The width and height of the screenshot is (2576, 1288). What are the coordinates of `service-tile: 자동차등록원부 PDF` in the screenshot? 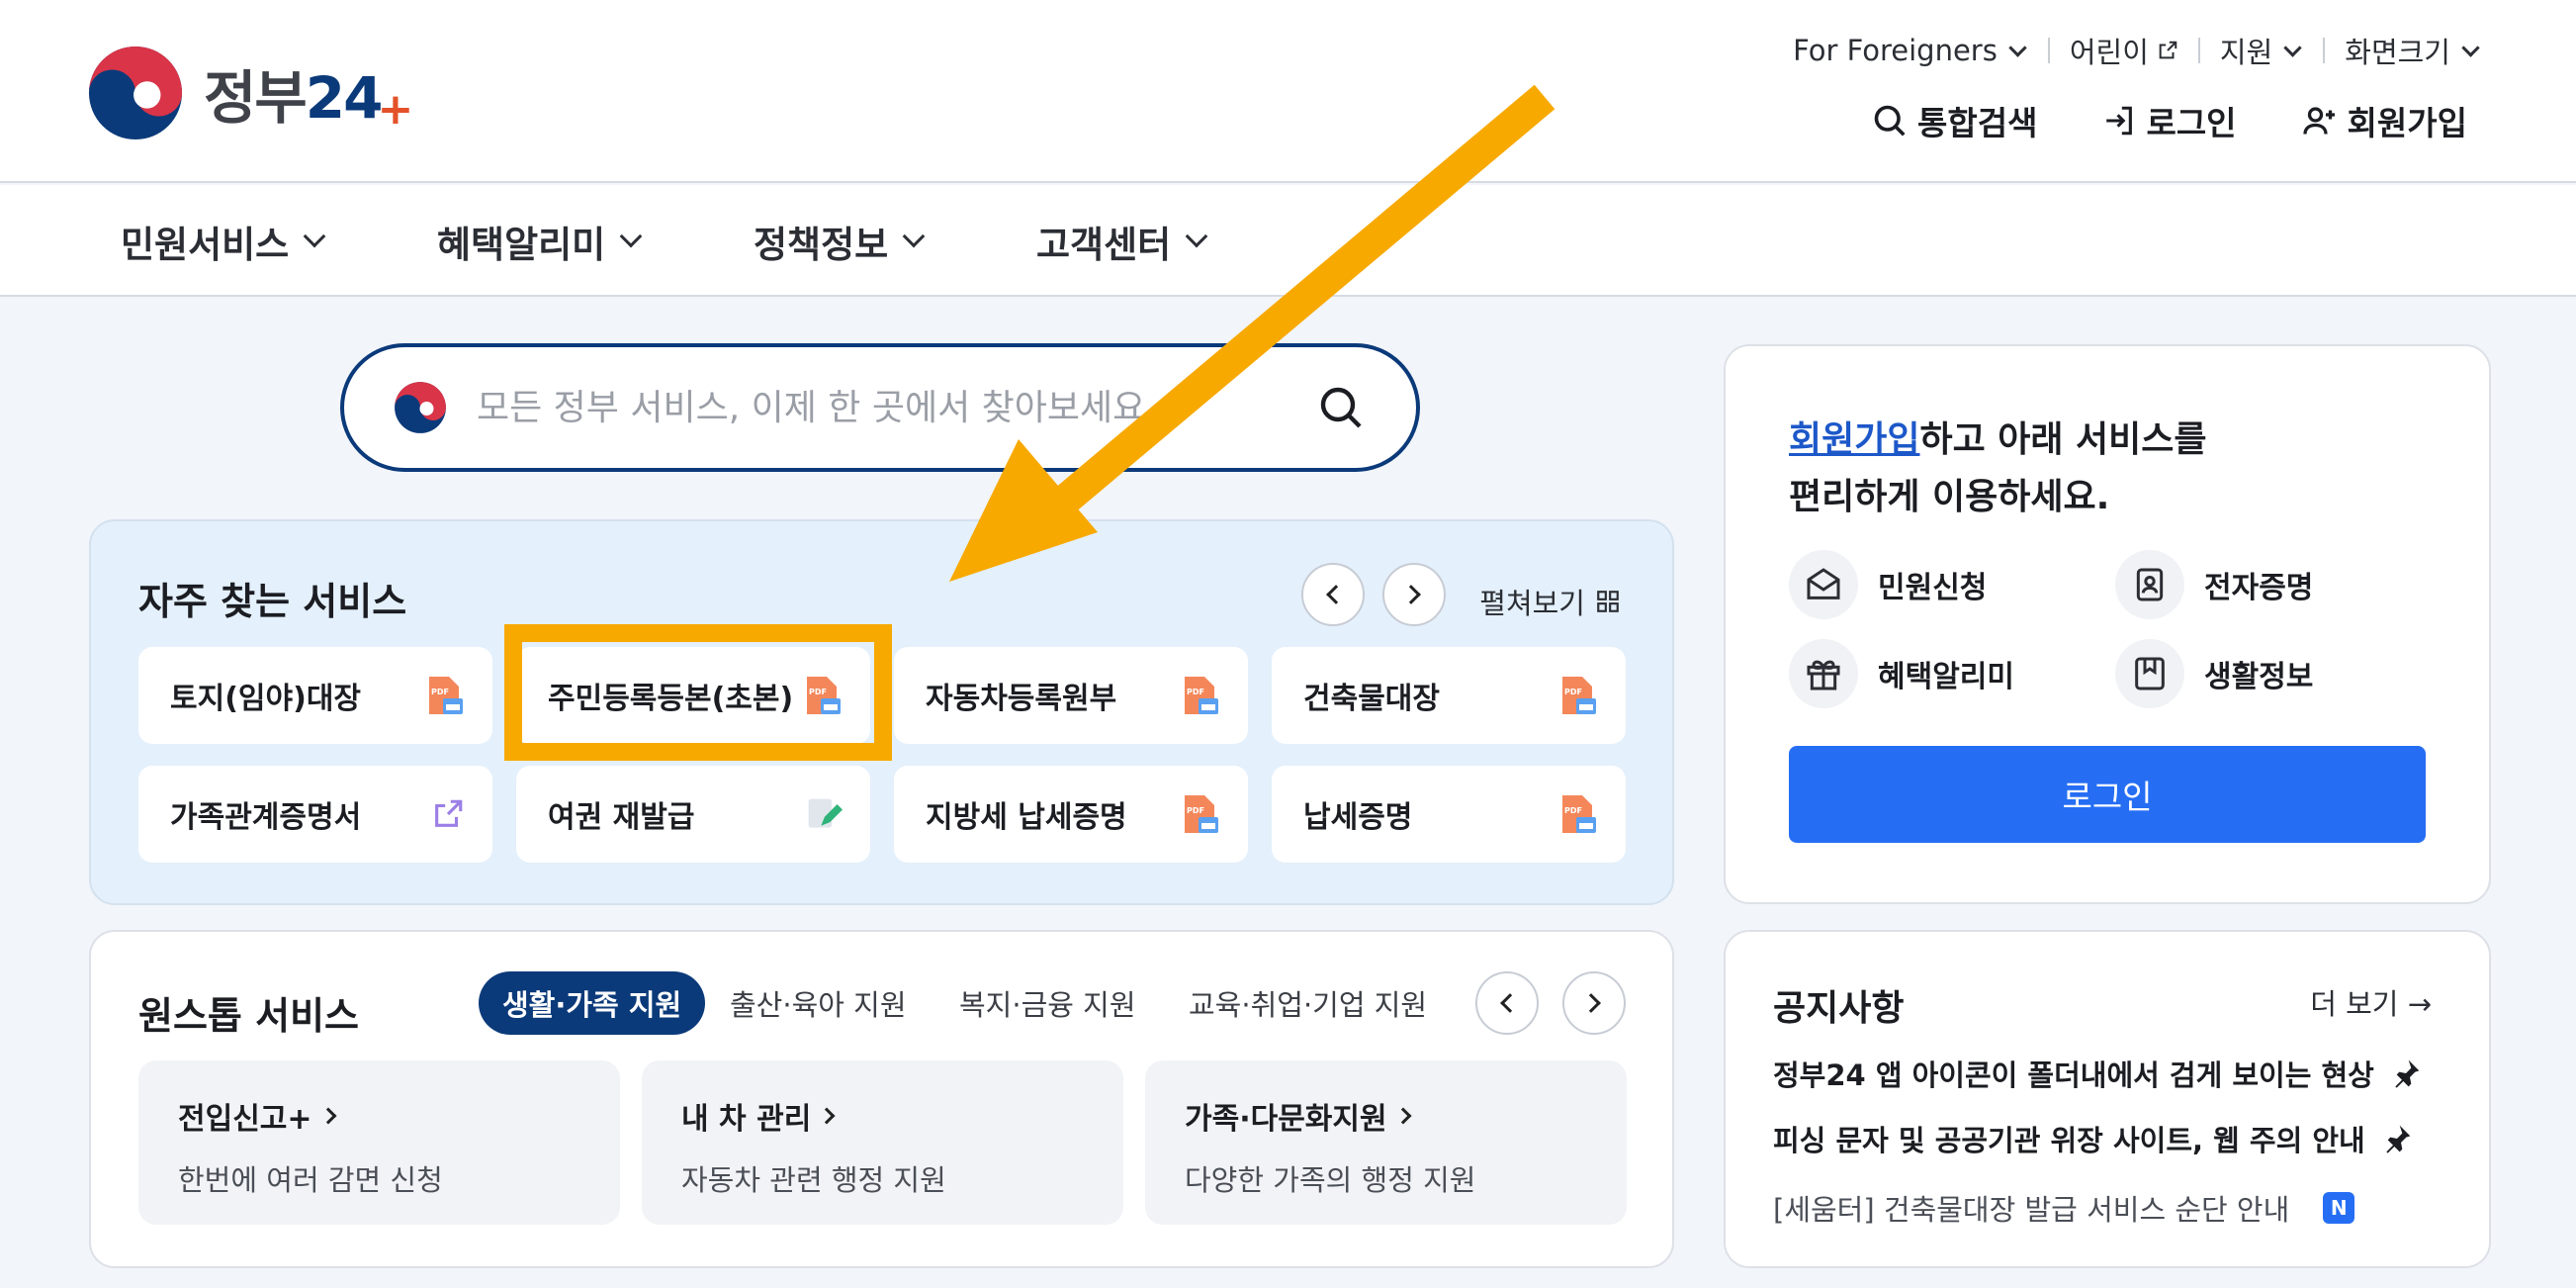 It's located at (1071, 696).